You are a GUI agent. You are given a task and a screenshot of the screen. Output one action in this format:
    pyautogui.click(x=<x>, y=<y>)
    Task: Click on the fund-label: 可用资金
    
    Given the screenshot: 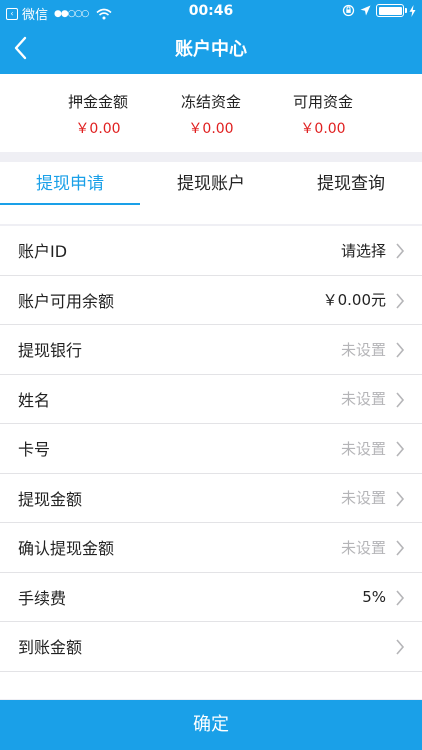 What is the action you would take?
    pyautogui.click(x=322, y=102)
    